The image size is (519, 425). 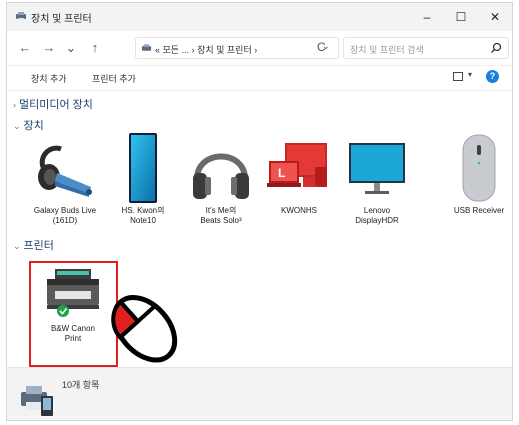 What do you see at coordinates (426, 48) in the screenshot?
I see `search-box: 장치 및 프린터 검색` at bounding box center [426, 48].